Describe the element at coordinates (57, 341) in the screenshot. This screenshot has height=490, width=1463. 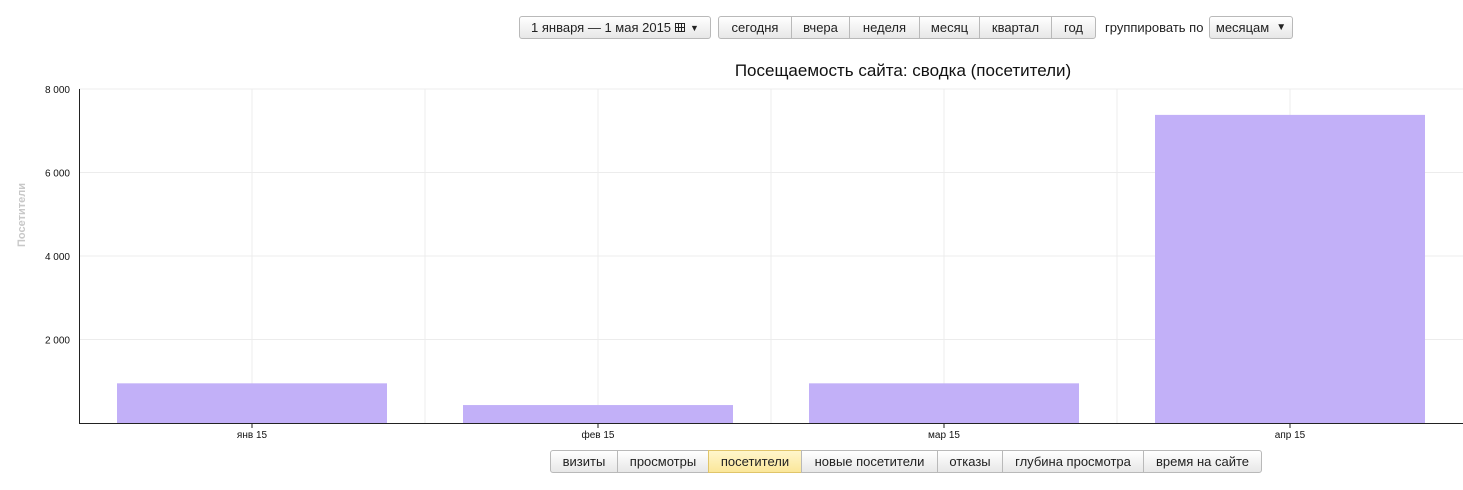
I see `y-tick-label: 2 000` at that location.